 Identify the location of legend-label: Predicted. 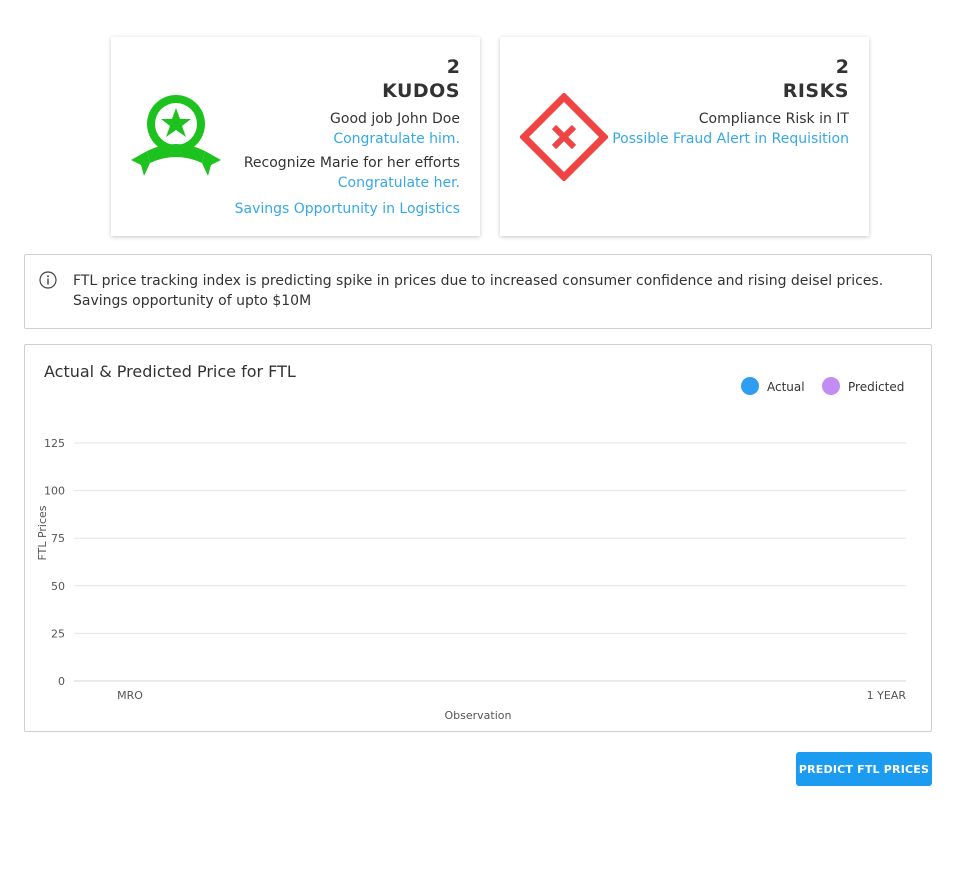
(876, 387).